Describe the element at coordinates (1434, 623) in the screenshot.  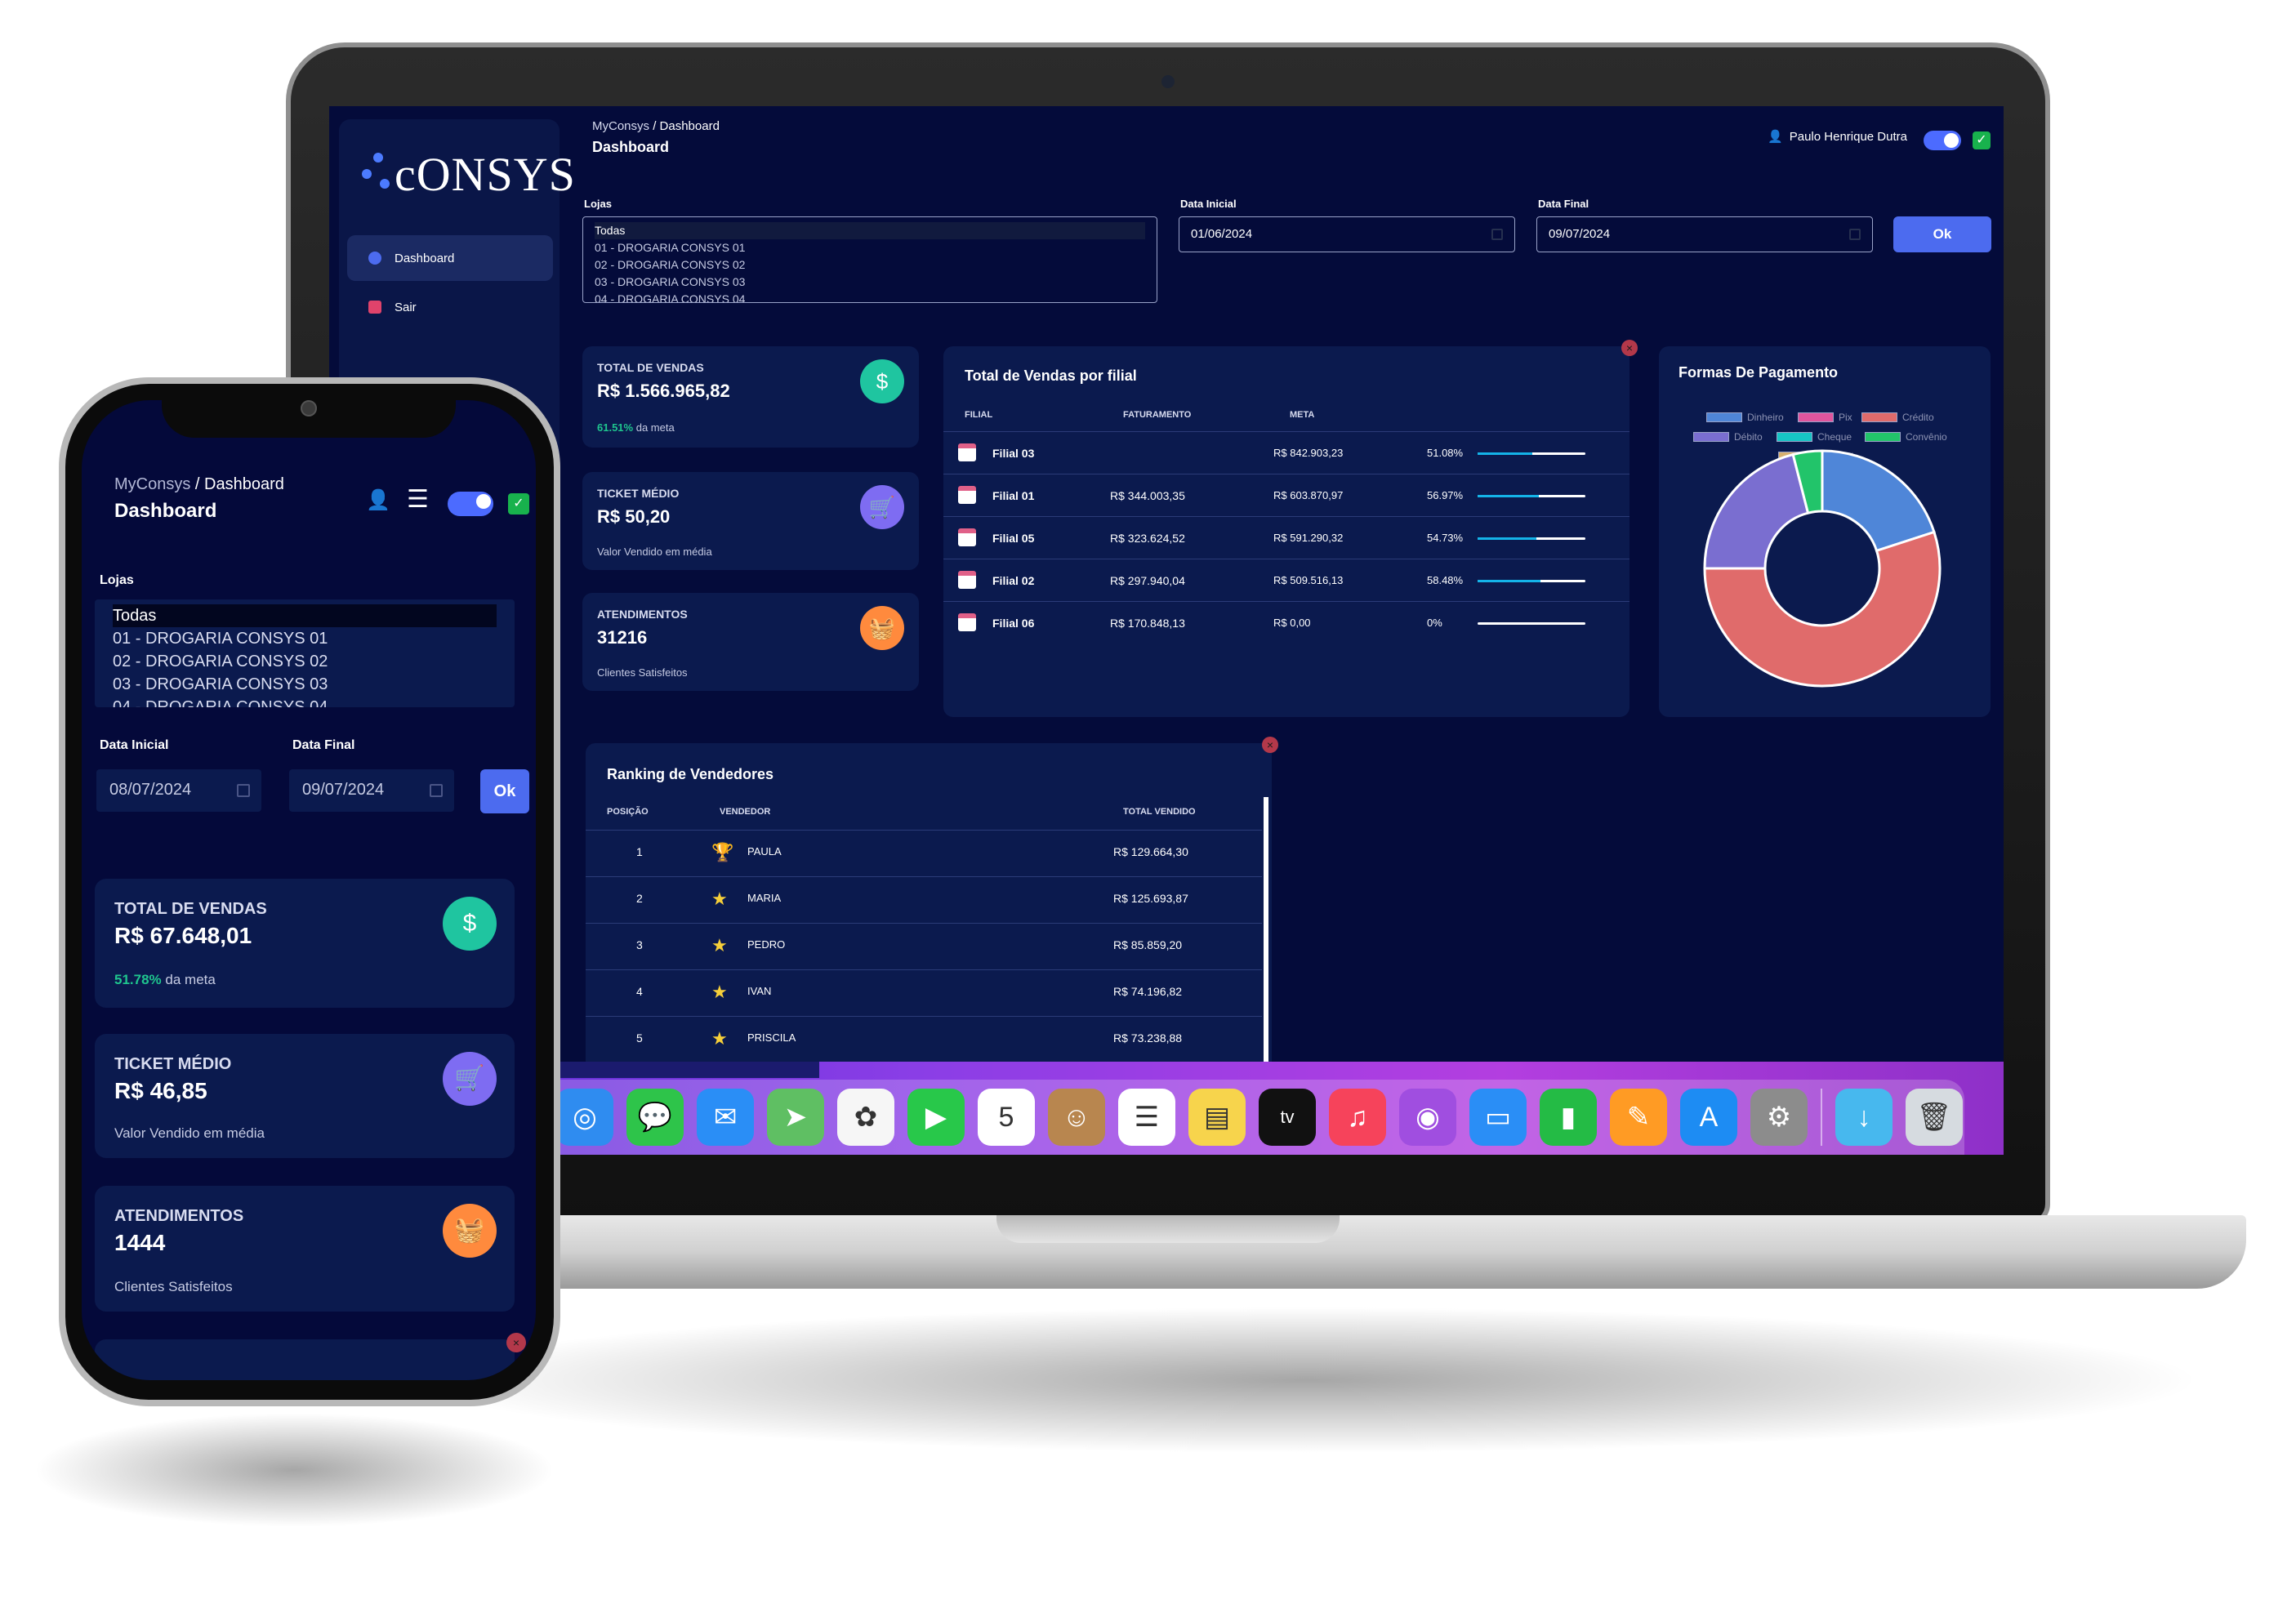
I see `branch-goal-percent: 0%` at that location.